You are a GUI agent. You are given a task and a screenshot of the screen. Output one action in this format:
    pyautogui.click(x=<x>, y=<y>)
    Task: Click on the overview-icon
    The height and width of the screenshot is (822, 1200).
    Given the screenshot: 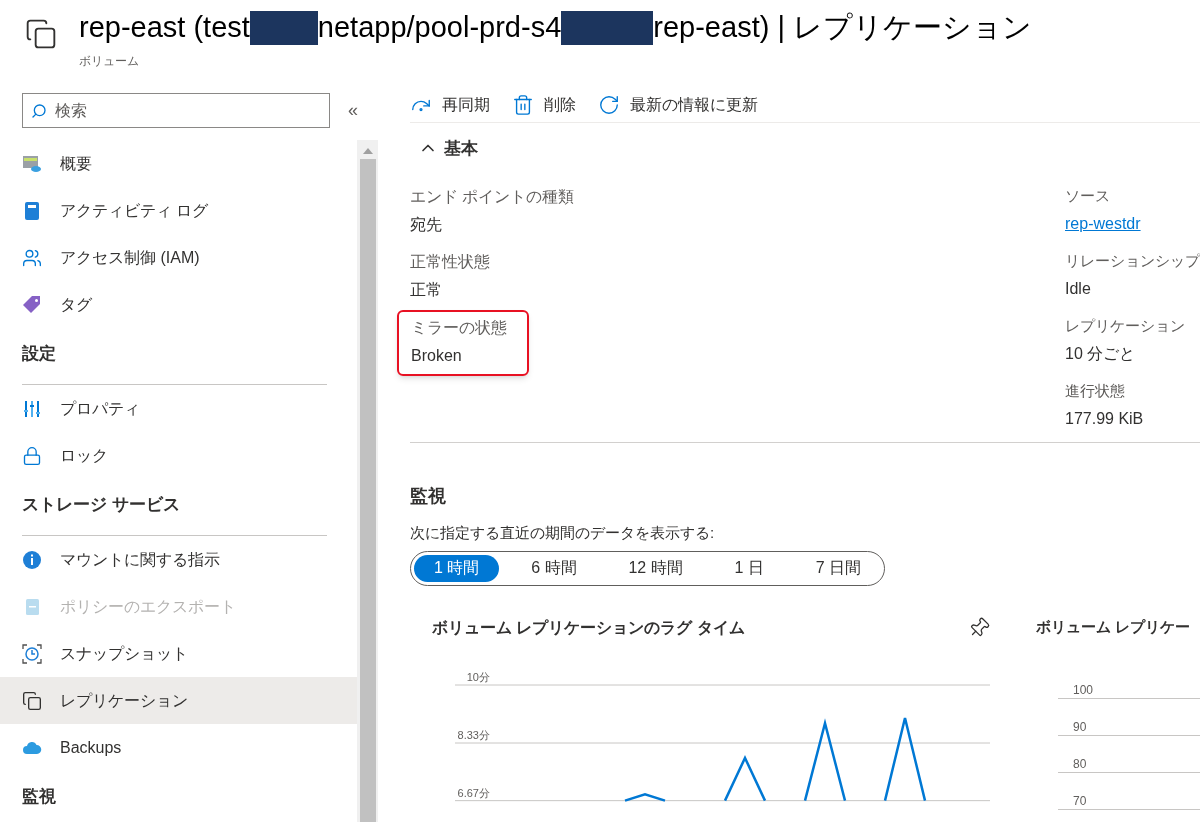 What is the action you would take?
    pyautogui.click(x=32, y=163)
    